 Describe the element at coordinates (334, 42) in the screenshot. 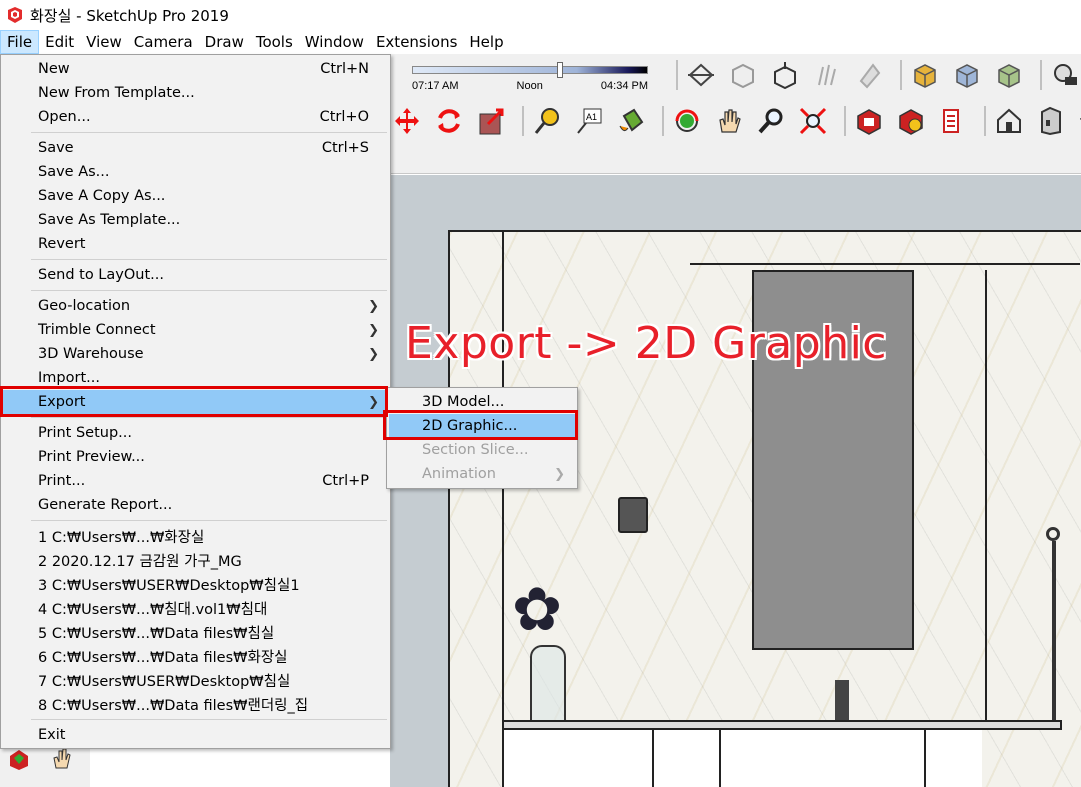

I see `menu-window: Window` at that location.